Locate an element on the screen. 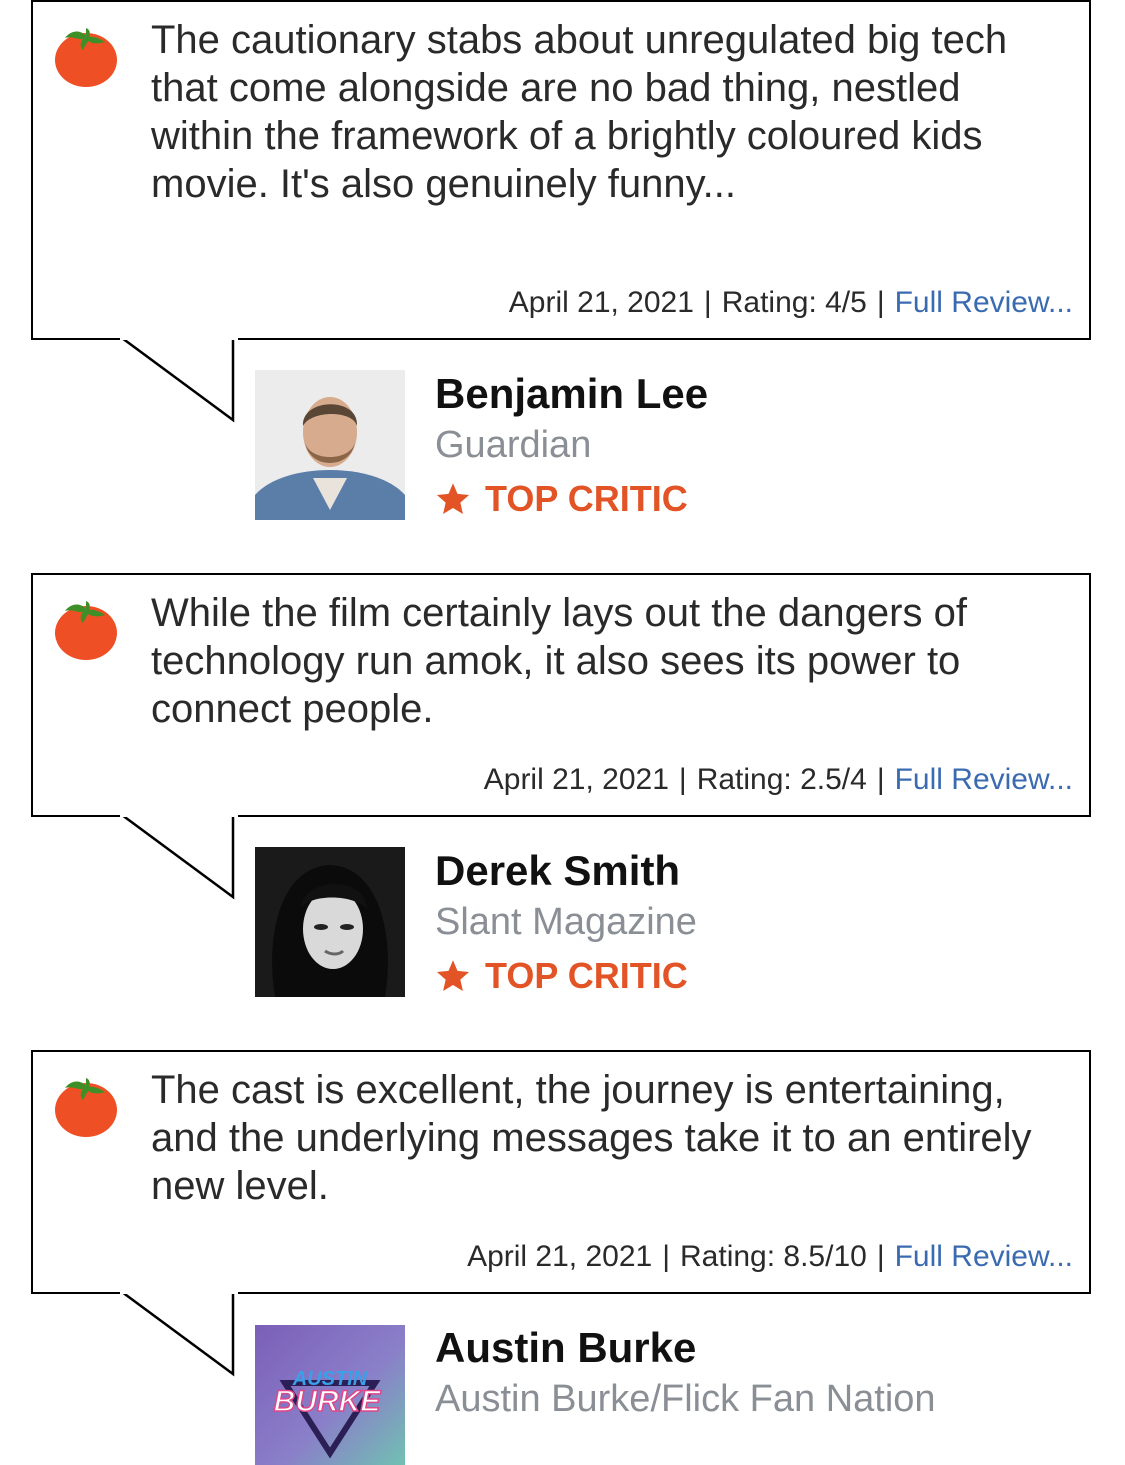 The height and width of the screenshot is (1465, 1125). avatar-logo-bottom: BURKE is located at coordinates (328, 1401).